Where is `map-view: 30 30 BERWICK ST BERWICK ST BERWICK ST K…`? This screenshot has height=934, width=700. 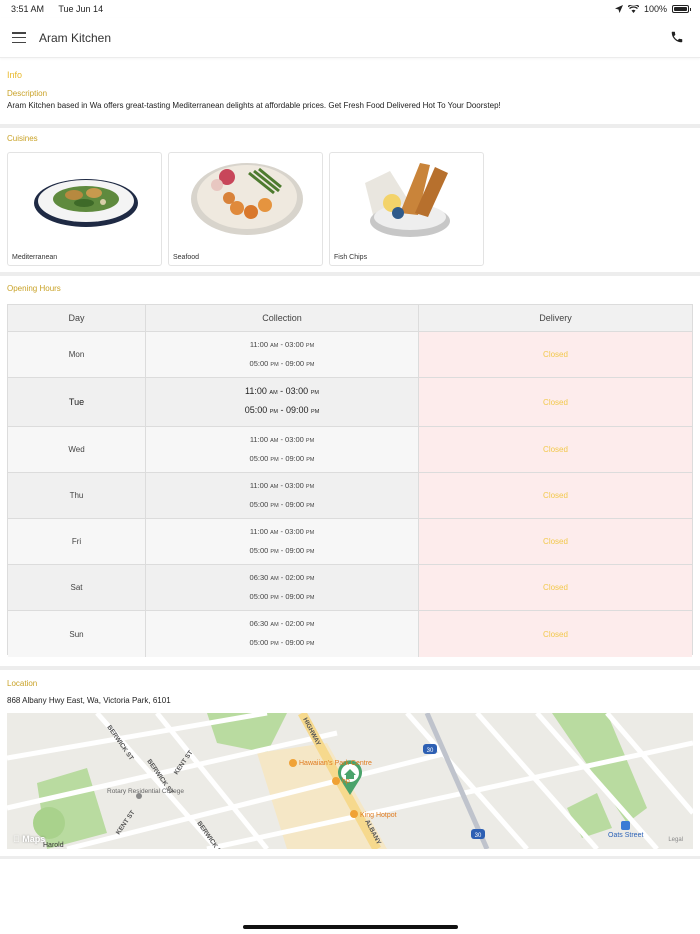
map-view: 30 30 BERWICK ST BERWICK ST BERWICK ST K… is located at coordinates (350, 781).